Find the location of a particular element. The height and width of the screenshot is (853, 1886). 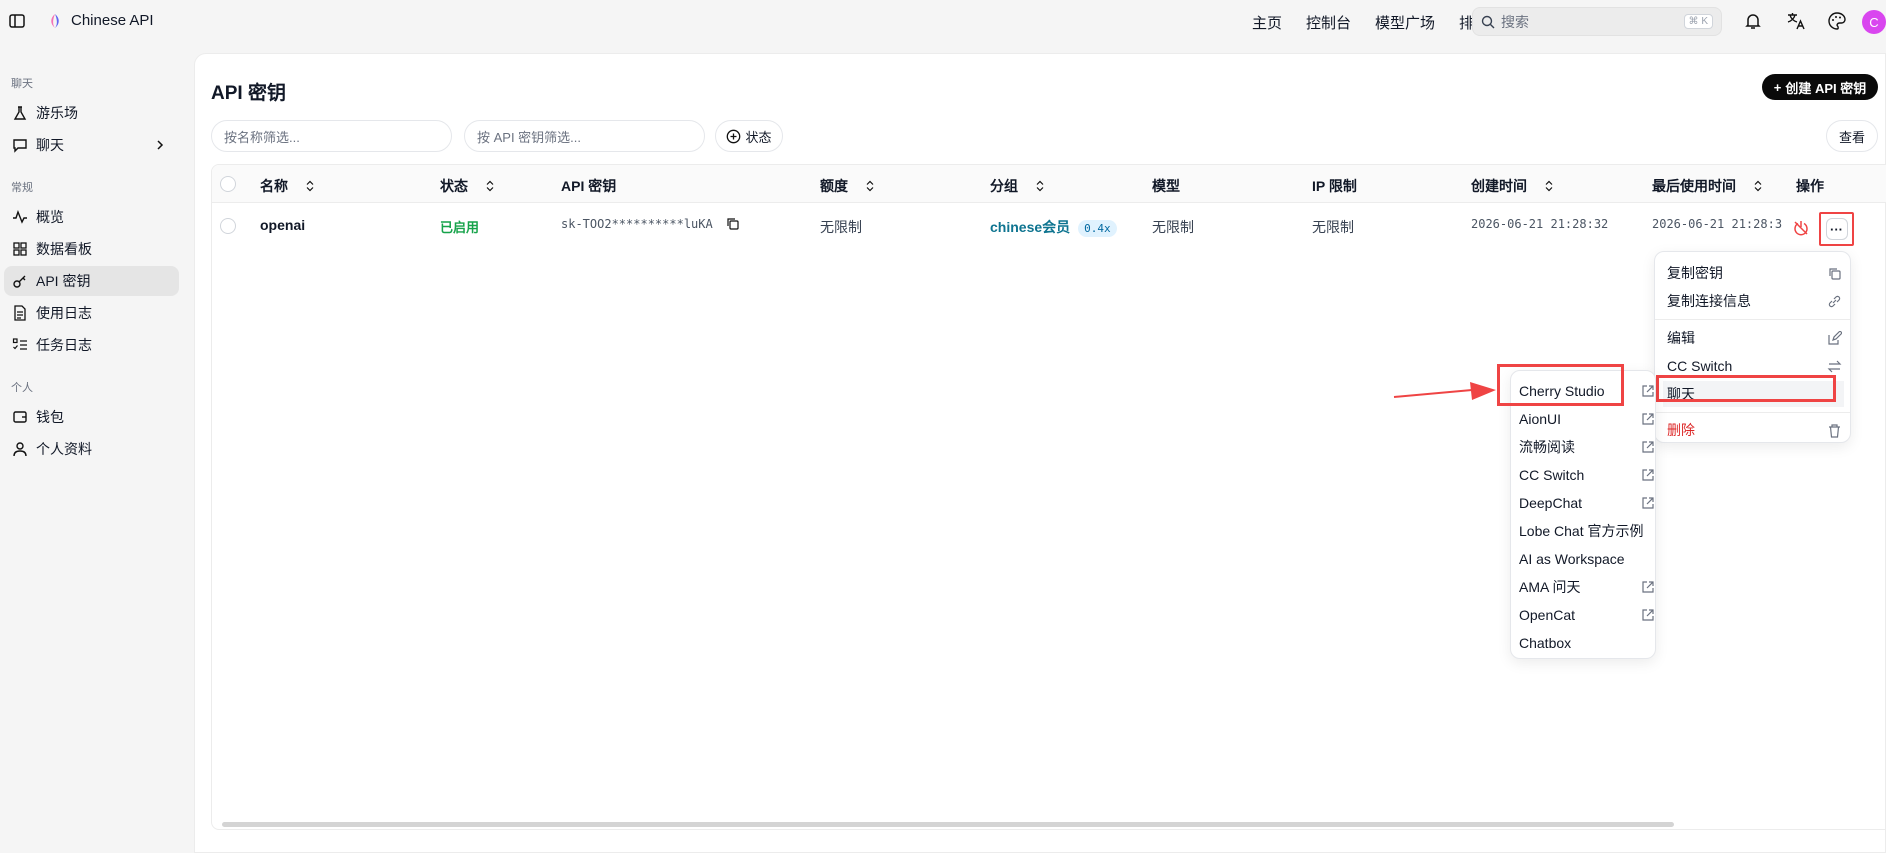

chat-icon is located at coordinates (20, 146).